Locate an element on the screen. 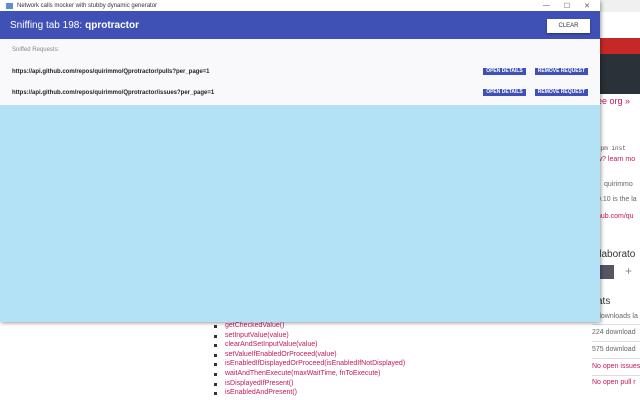  api-item: setValueIfEnabledOrProceed(value) is located at coordinates (308, 355).